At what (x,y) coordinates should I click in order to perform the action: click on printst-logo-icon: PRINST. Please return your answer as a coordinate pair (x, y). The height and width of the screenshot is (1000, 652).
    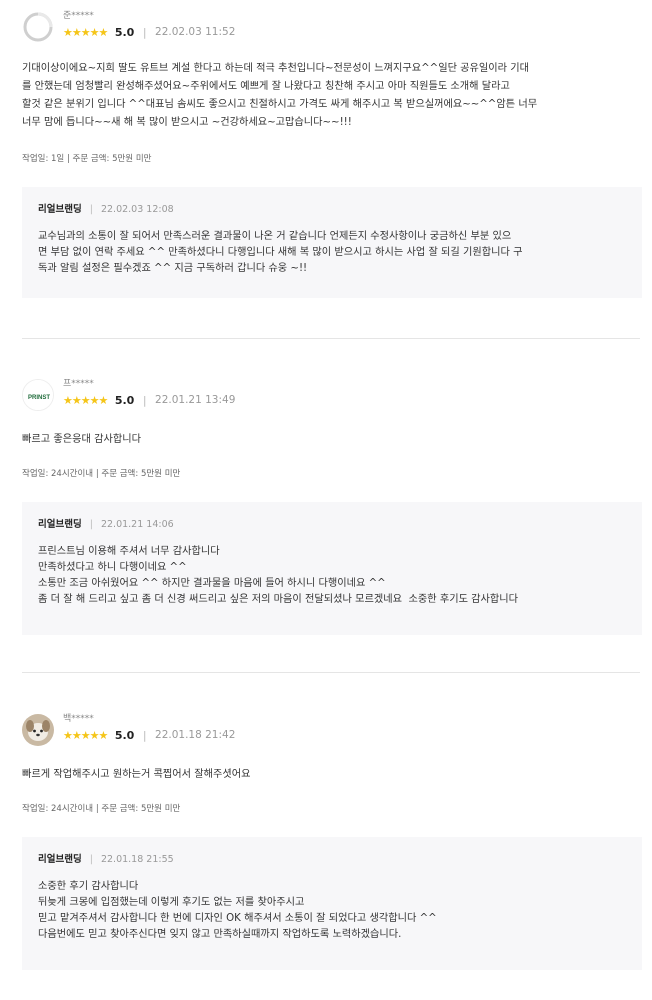
    Looking at the image, I should click on (38, 395).